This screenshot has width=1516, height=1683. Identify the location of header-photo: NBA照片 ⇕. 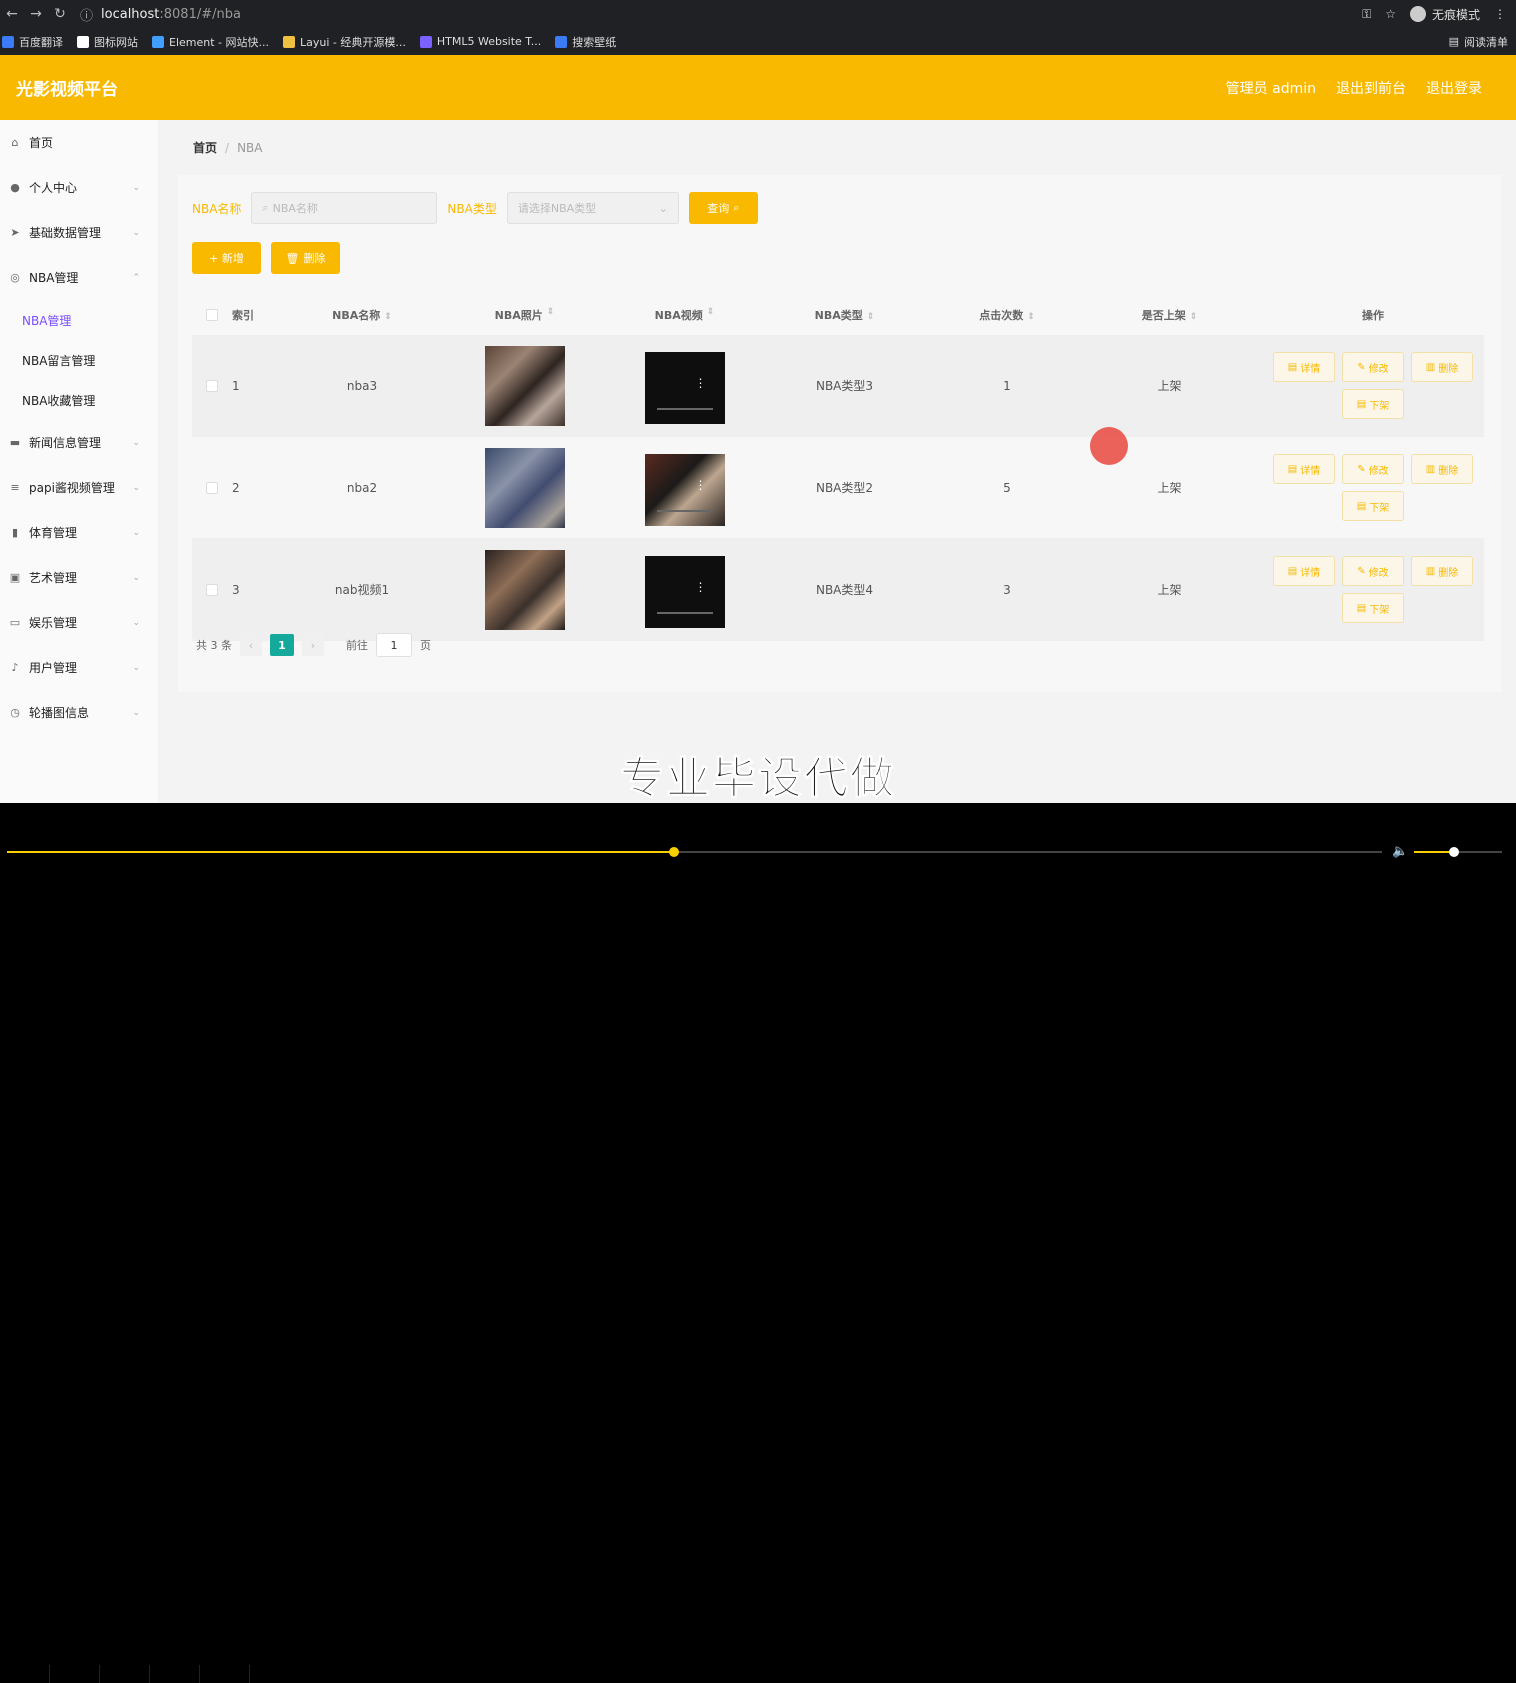
(524, 315).